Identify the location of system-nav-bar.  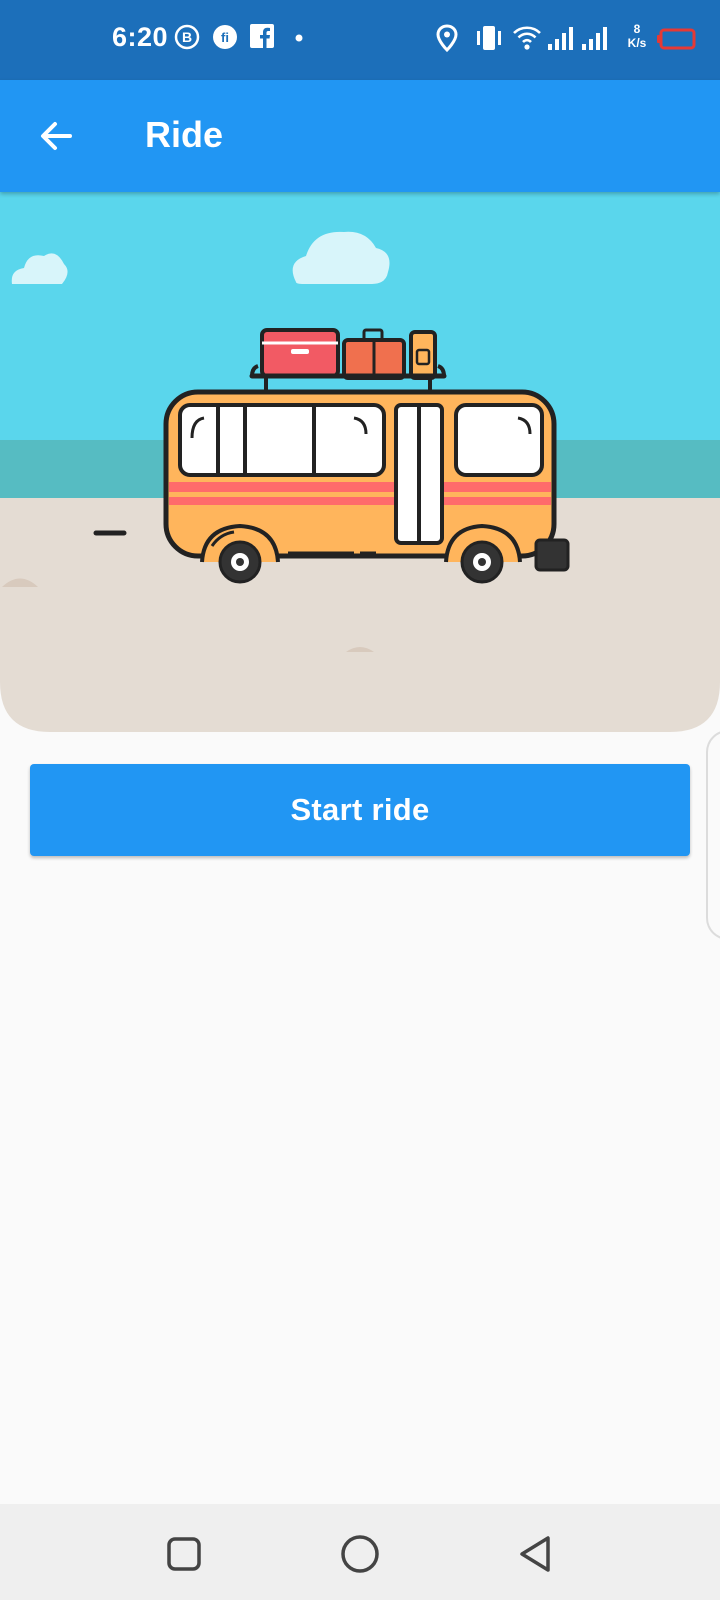
(360, 1552).